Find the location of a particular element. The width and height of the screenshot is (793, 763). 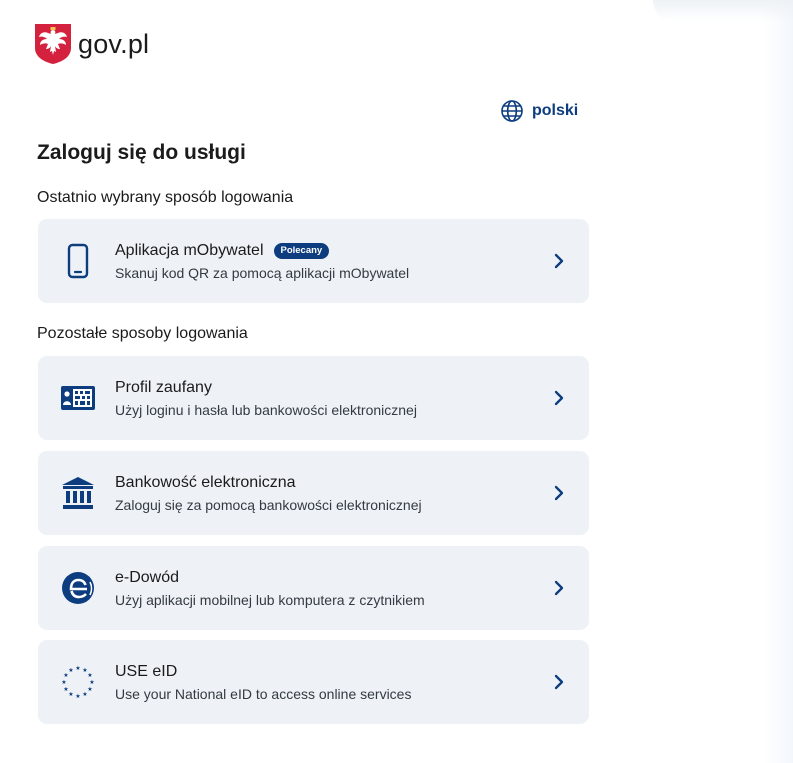

logo-text: gov.pl is located at coordinates (114, 43).